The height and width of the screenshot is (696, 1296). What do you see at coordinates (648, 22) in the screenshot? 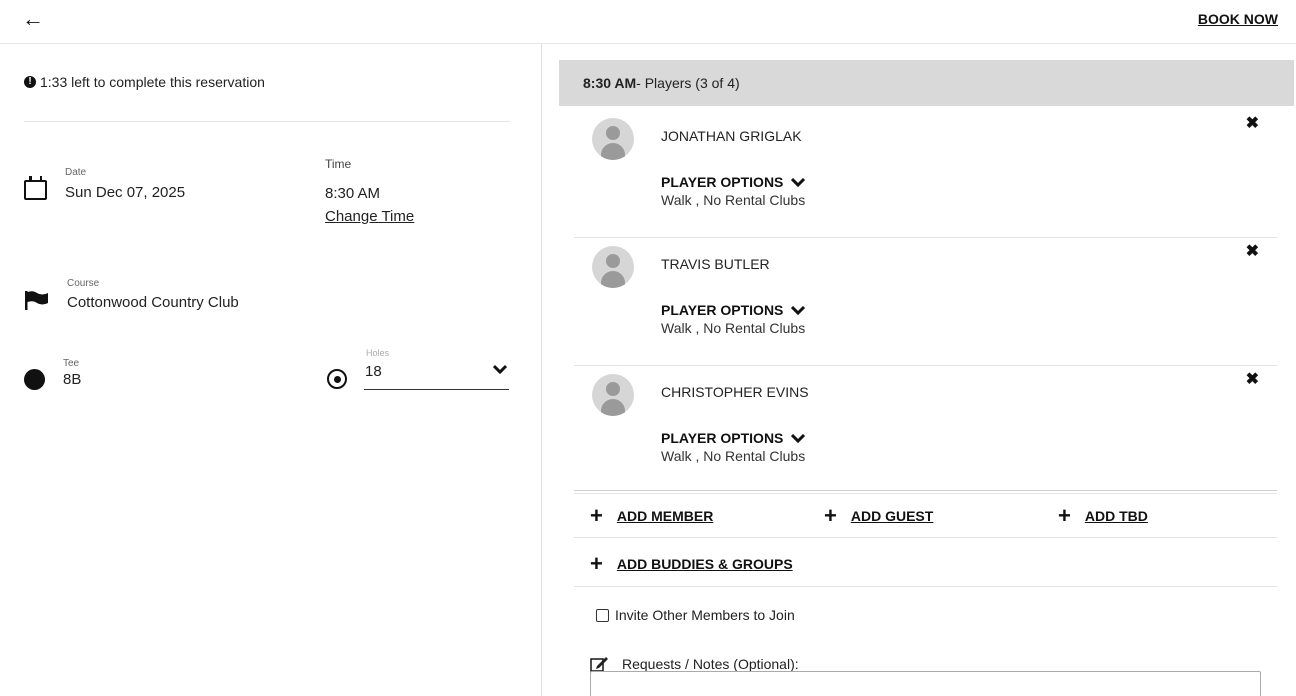
I see `top-bar: ← BOOK NOW` at bounding box center [648, 22].